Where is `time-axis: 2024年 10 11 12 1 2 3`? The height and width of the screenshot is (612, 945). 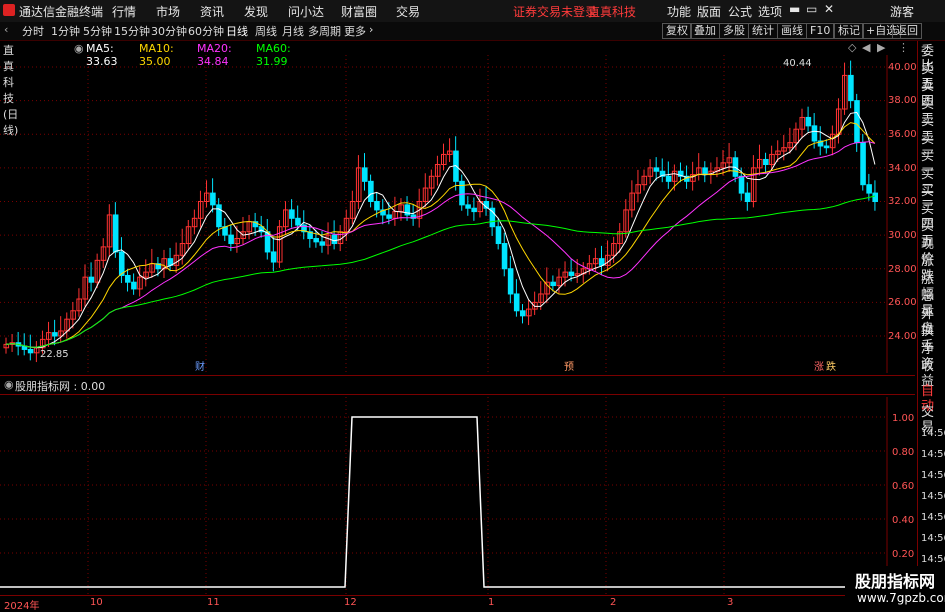 time-axis: 2024年 10 11 12 1 2 3 is located at coordinates (457, 603).